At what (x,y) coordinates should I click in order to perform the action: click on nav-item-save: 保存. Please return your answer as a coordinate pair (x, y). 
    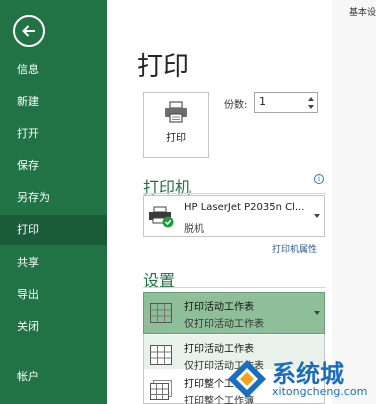
    Looking at the image, I should click on (53, 166).